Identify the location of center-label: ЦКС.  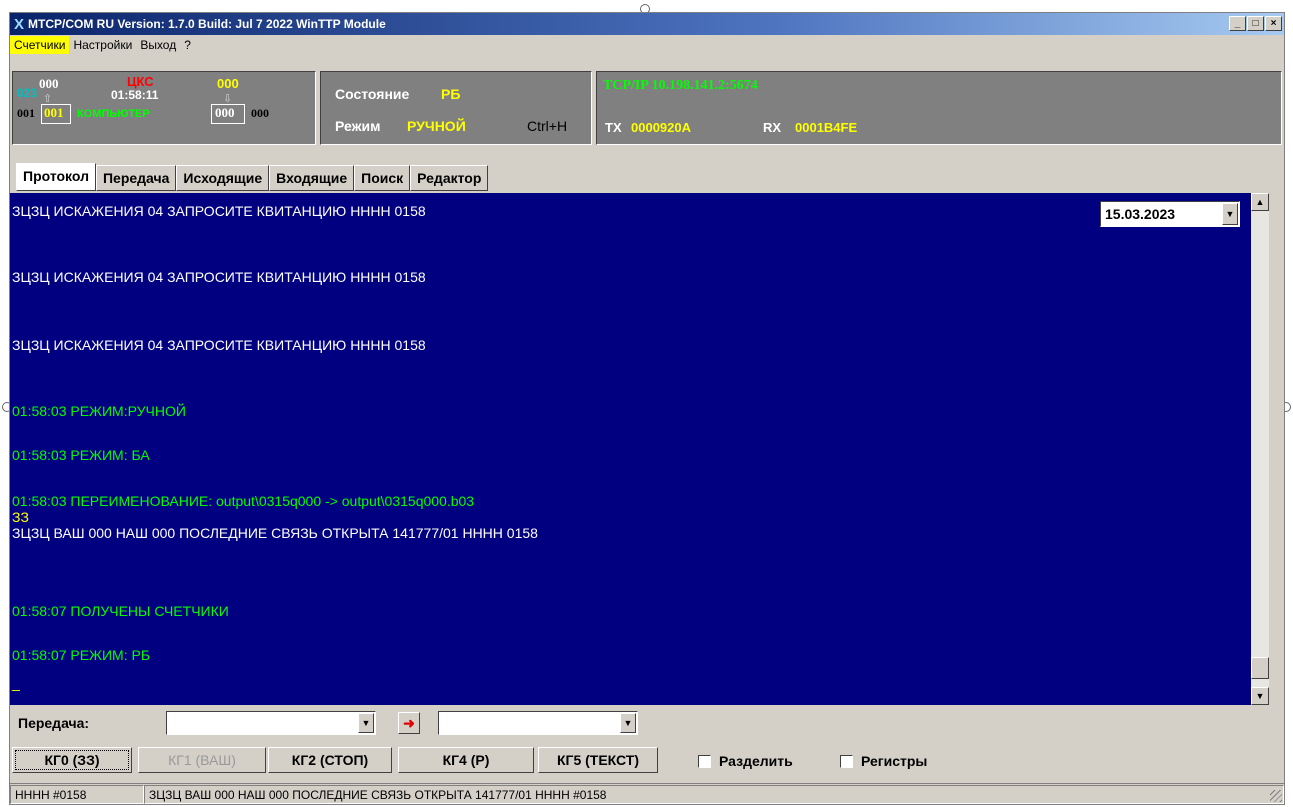
(140, 81).